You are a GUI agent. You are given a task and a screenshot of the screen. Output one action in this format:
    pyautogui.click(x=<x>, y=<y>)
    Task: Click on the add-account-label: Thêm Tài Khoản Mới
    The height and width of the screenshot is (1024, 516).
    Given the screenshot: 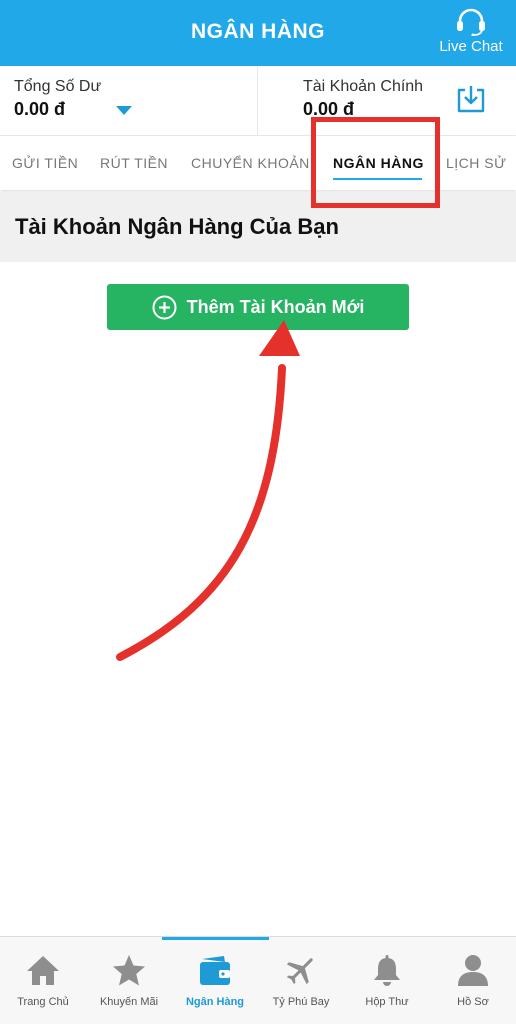 What is the action you would take?
    pyautogui.click(x=275, y=306)
    